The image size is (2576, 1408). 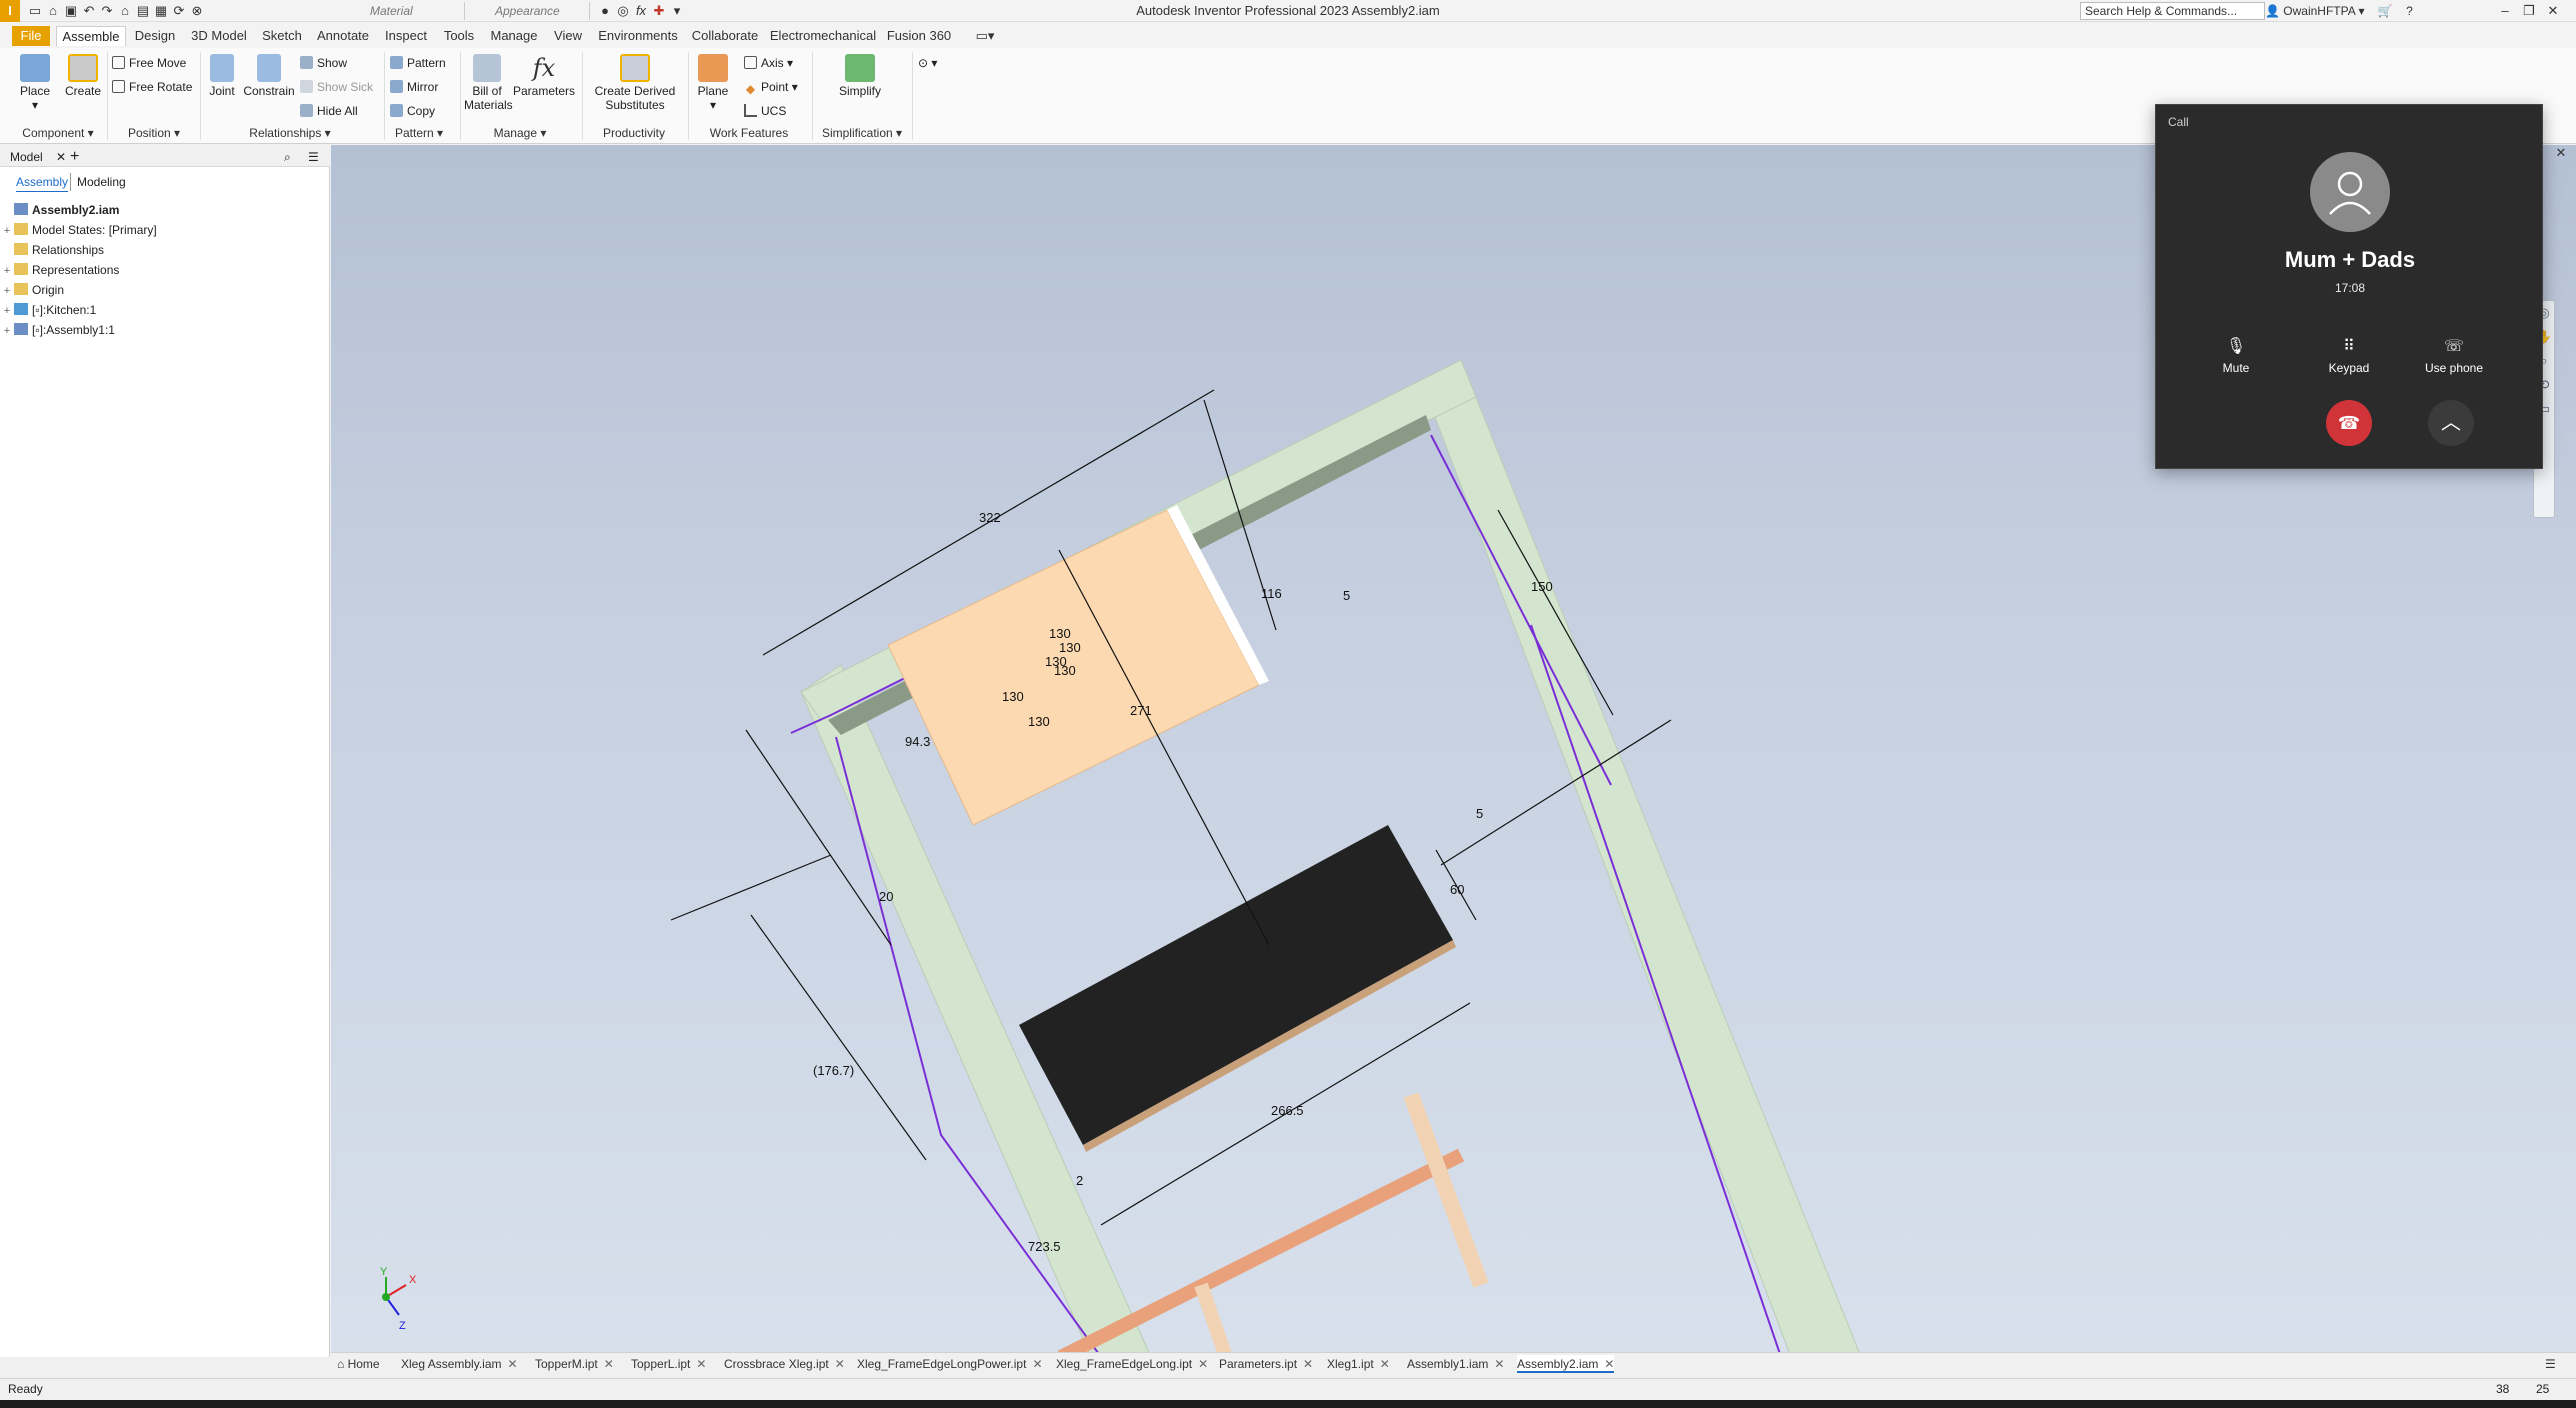 What do you see at coordinates (1079, 1180) in the screenshot?
I see `dim-2: 2` at bounding box center [1079, 1180].